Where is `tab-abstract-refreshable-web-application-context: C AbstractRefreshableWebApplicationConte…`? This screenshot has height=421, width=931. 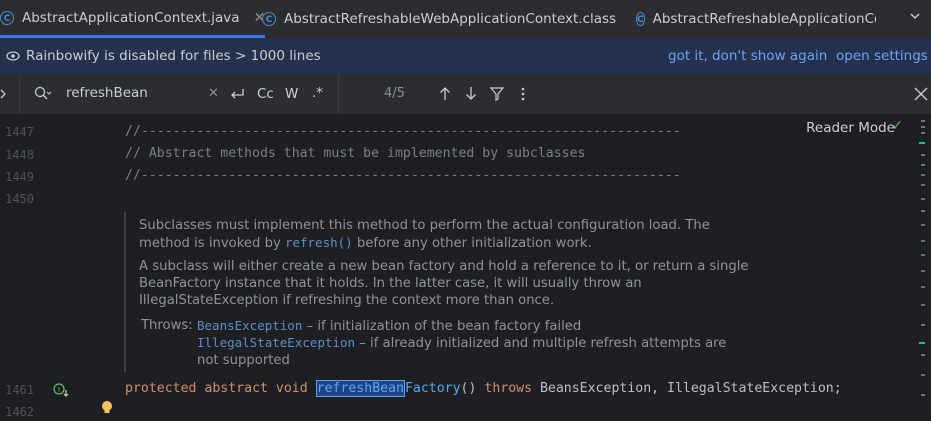 tab-abstract-refreshable-web-application-context: C AbstractRefreshableWebApplicationConte… is located at coordinates (439, 19).